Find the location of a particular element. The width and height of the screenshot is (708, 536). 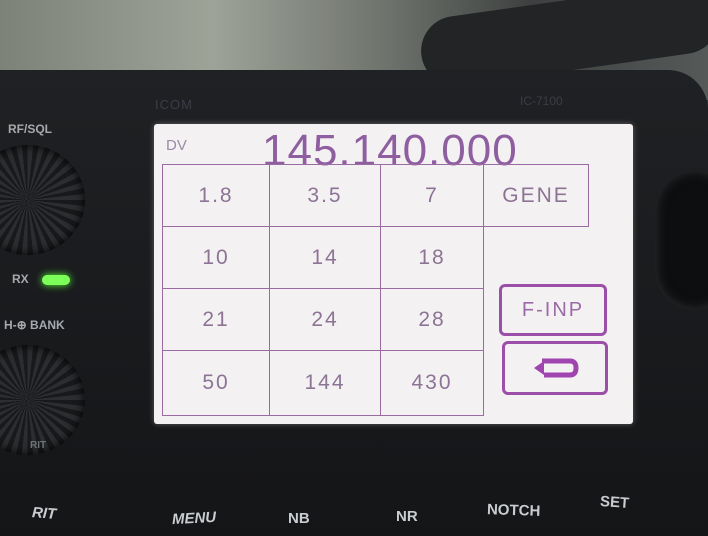

main-dial is located at coordinates (681, 240).